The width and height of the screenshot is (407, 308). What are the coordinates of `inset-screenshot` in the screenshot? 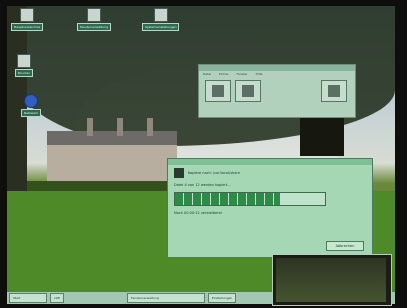 It's located at (332, 280).